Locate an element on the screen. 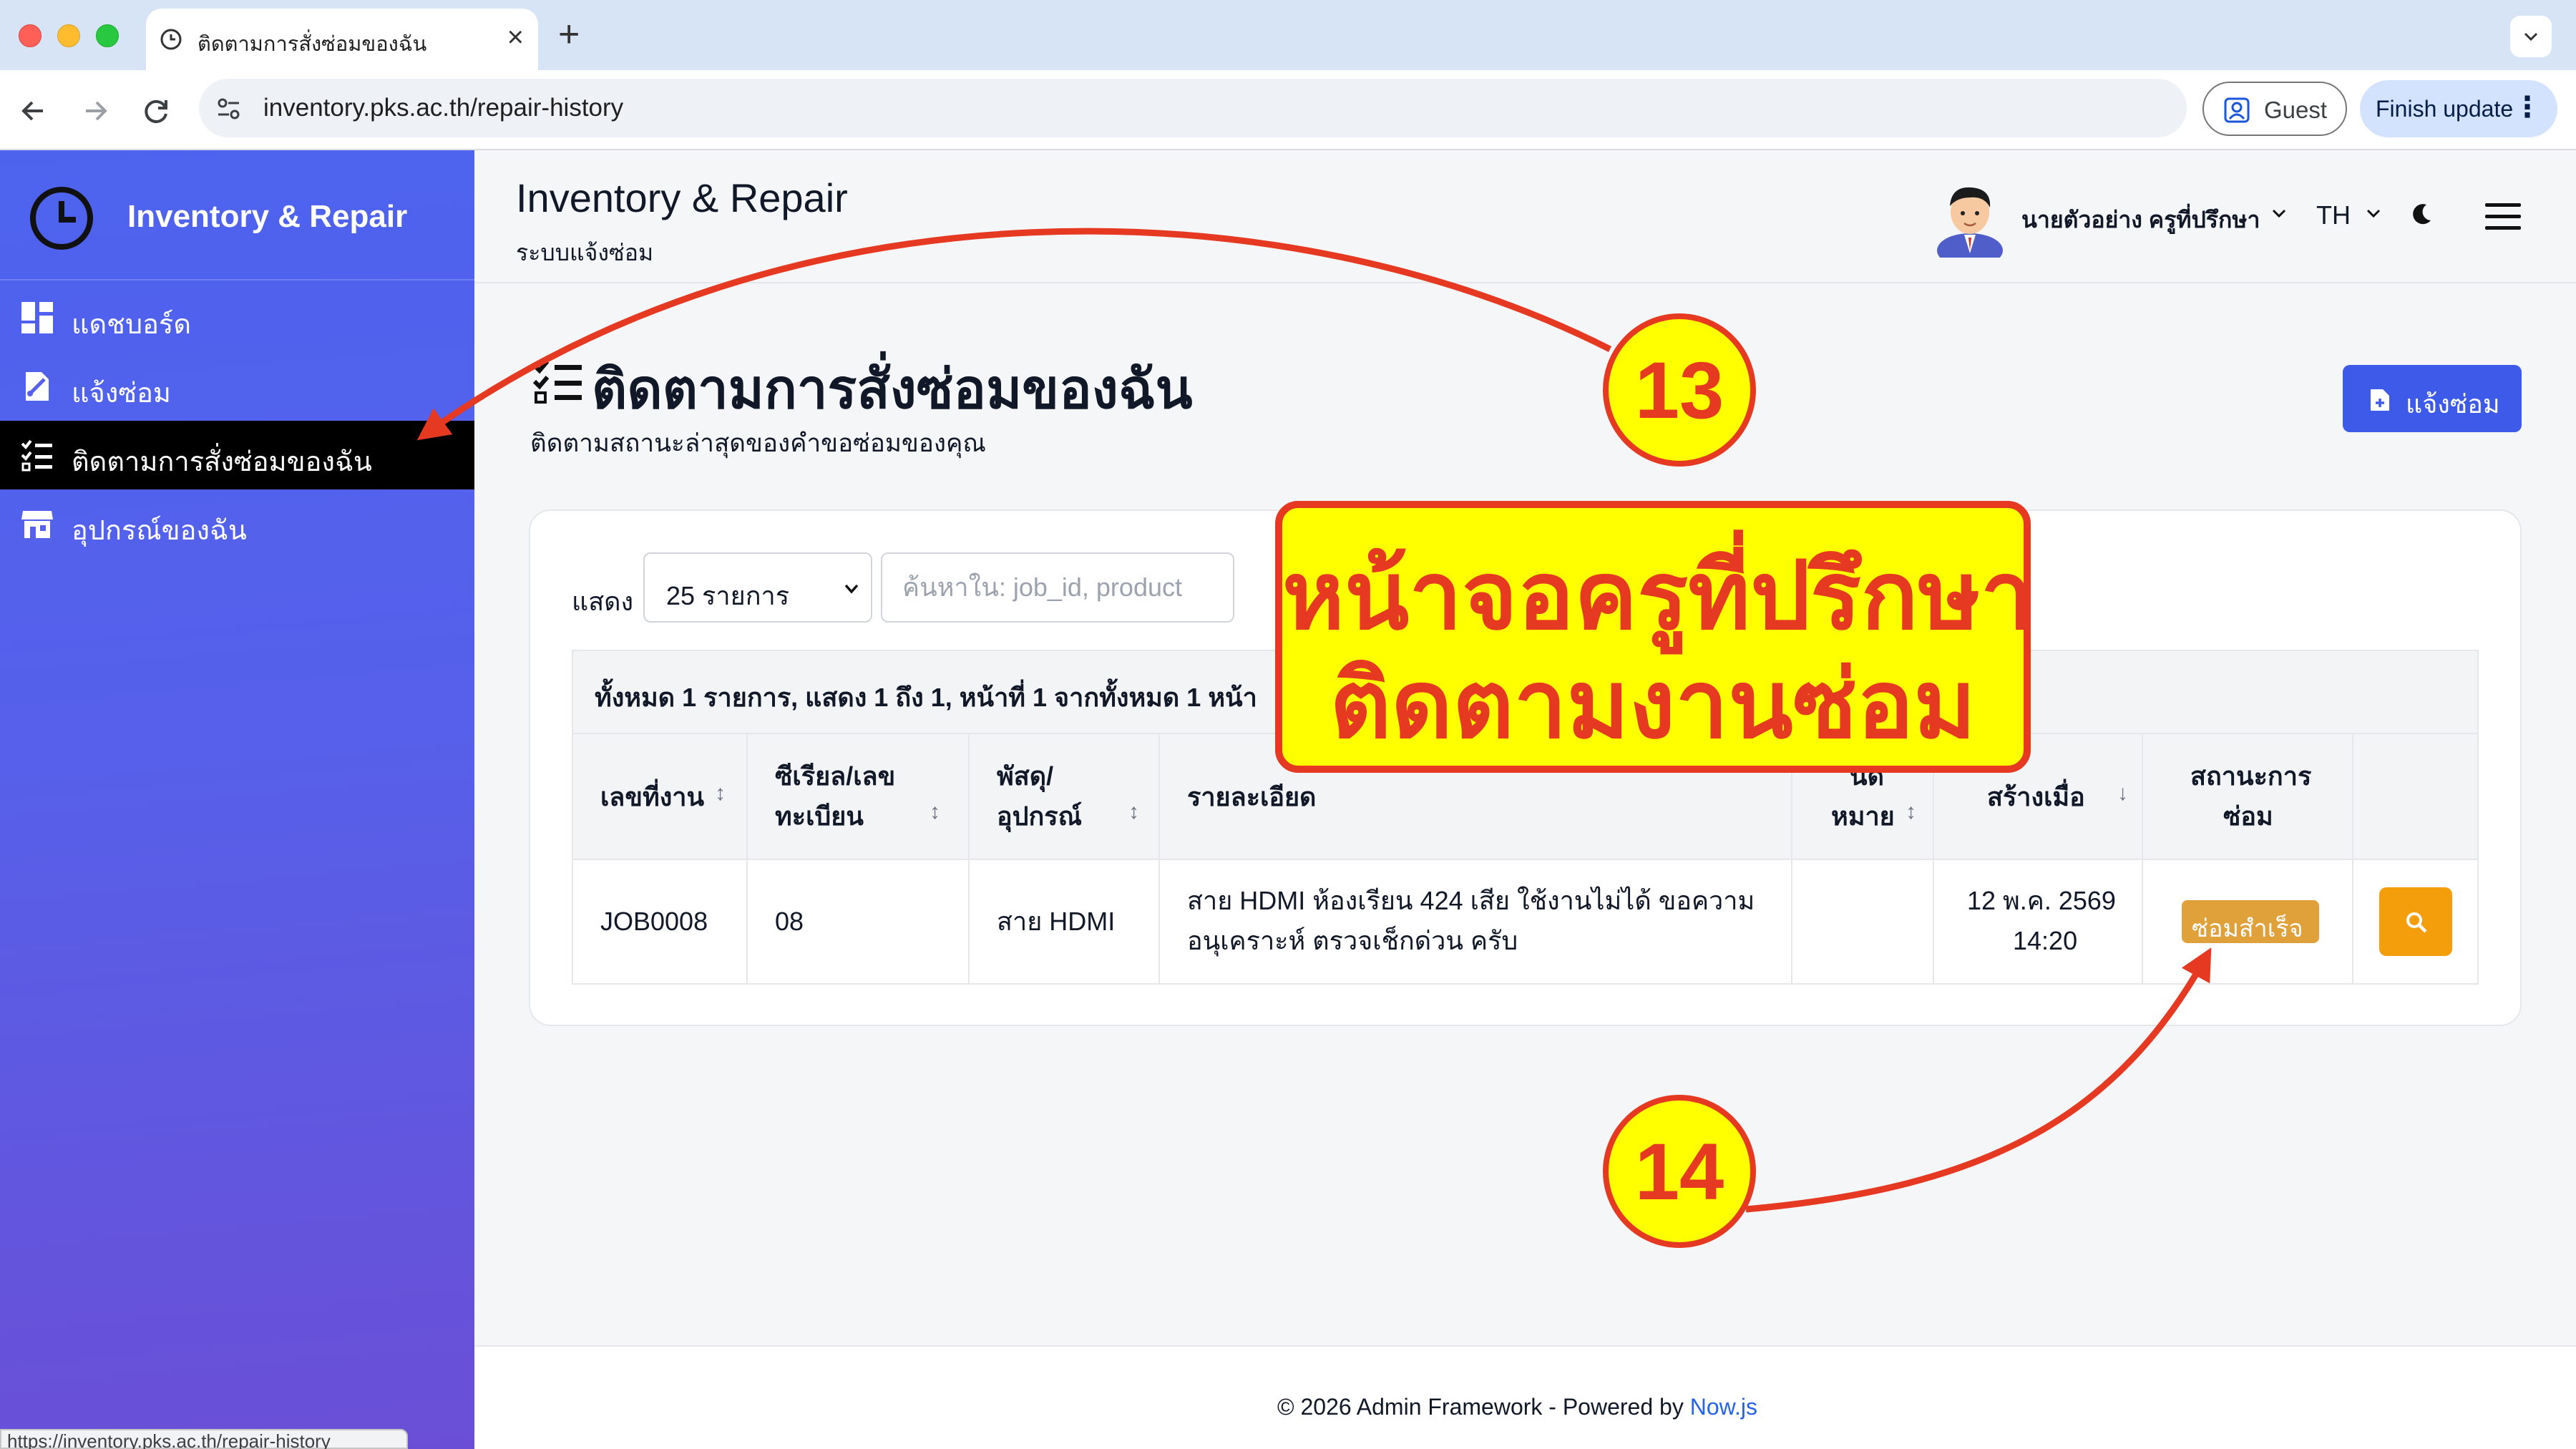  header-label: เลขที่งาน is located at coordinates (652, 796).